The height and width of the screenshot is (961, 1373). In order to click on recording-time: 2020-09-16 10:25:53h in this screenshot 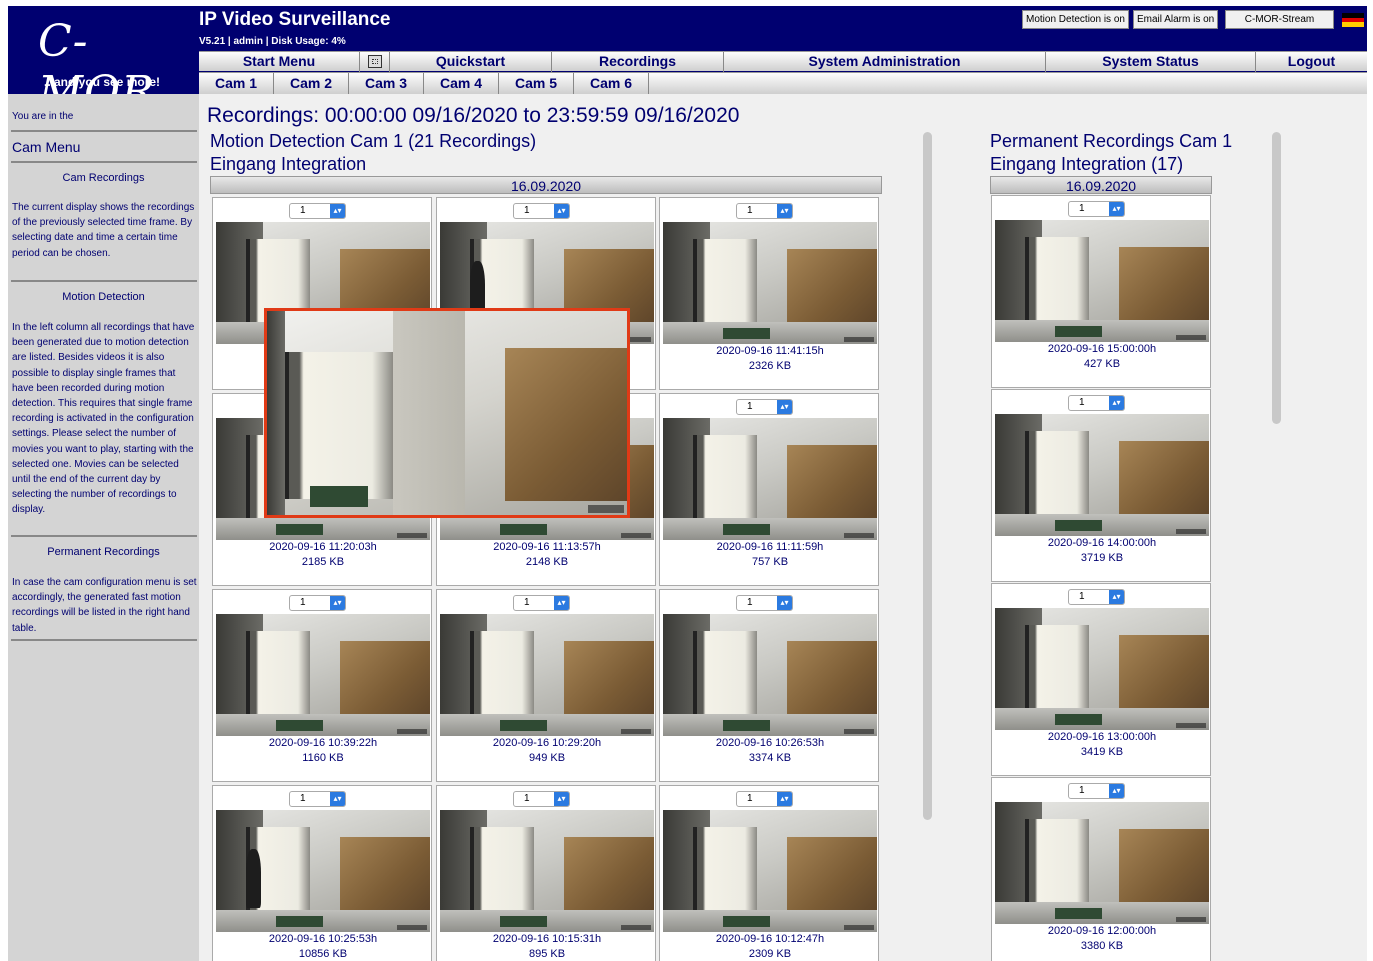, I will do `click(323, 939)`.